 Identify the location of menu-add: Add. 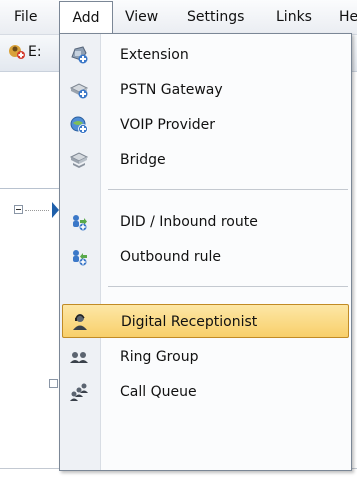
(86, 17).